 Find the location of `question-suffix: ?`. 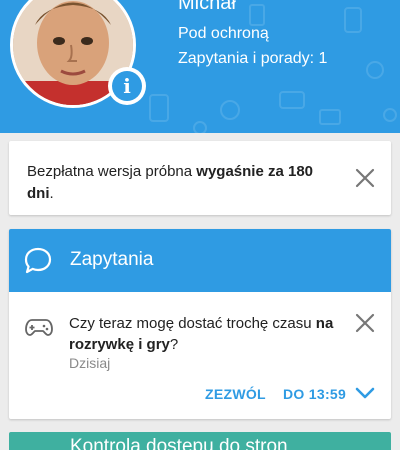

question-suffix: ? is located at coordinates (174, 344).